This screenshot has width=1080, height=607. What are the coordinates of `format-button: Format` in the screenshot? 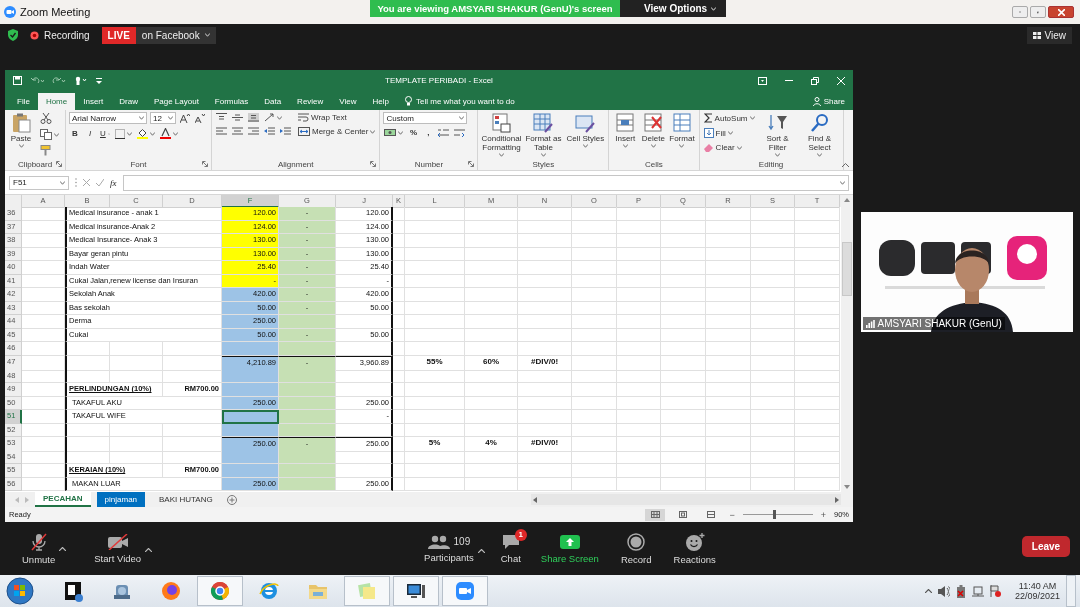 It's located at (682, 130).